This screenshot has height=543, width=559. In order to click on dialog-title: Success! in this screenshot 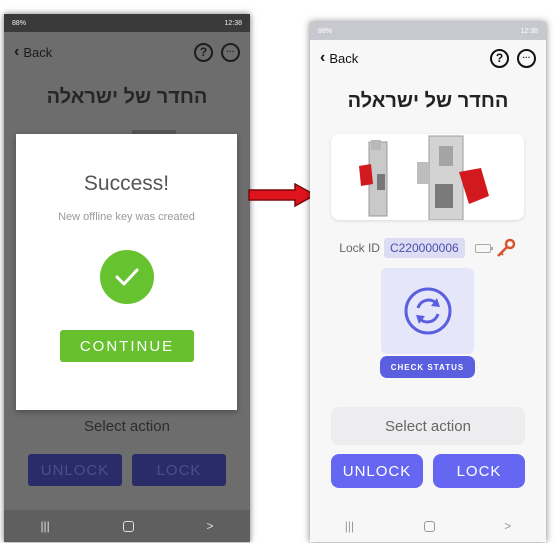, I will do `click(126, 183)`.